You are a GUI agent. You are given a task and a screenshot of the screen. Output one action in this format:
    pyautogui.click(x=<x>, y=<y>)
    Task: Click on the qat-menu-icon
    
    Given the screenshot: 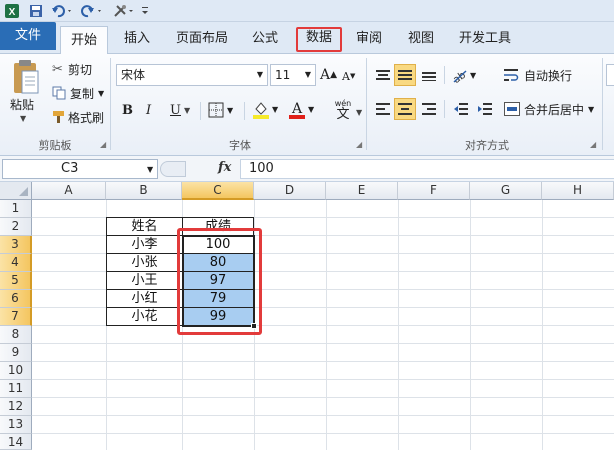 What is the action you would take?
    pyautogui.click(x=145, y=11)
    